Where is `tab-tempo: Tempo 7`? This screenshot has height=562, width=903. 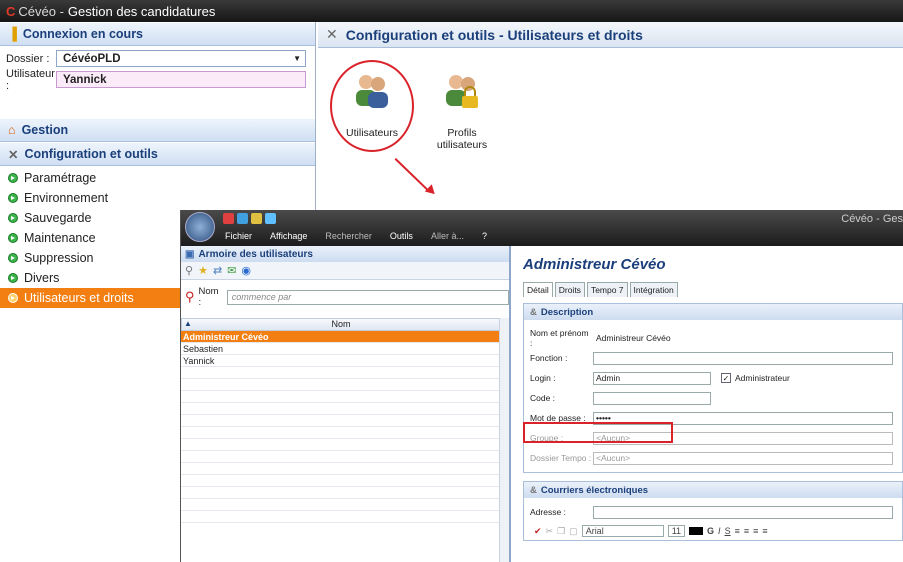
tab-tempo: Tempo 7 is located at coordinates (607, 289).